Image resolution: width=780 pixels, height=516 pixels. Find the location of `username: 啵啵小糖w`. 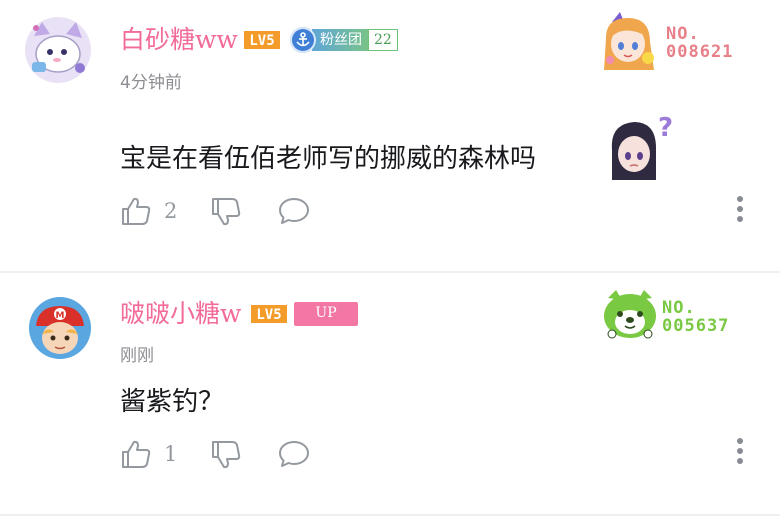

username: 啵啵小糖w is located at coordinates (180, 313).